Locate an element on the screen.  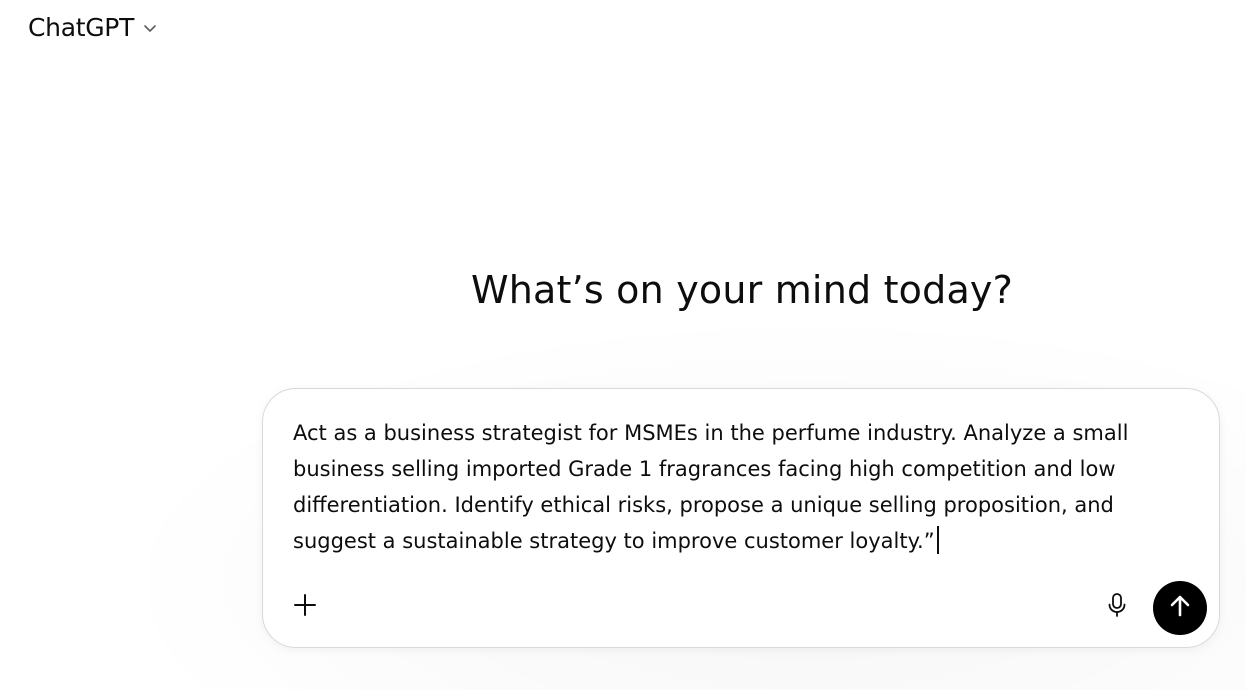
attach-button is located at coordinates (305, 607).